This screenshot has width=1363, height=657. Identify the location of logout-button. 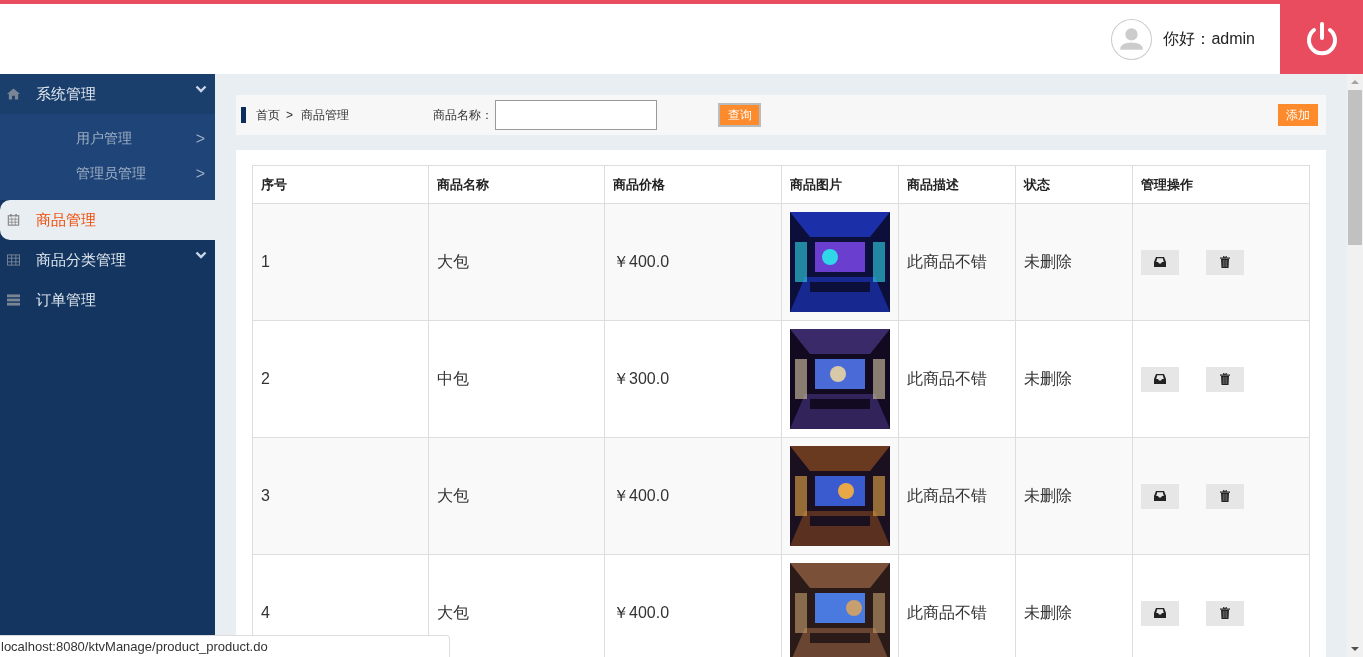
(1321, 39).